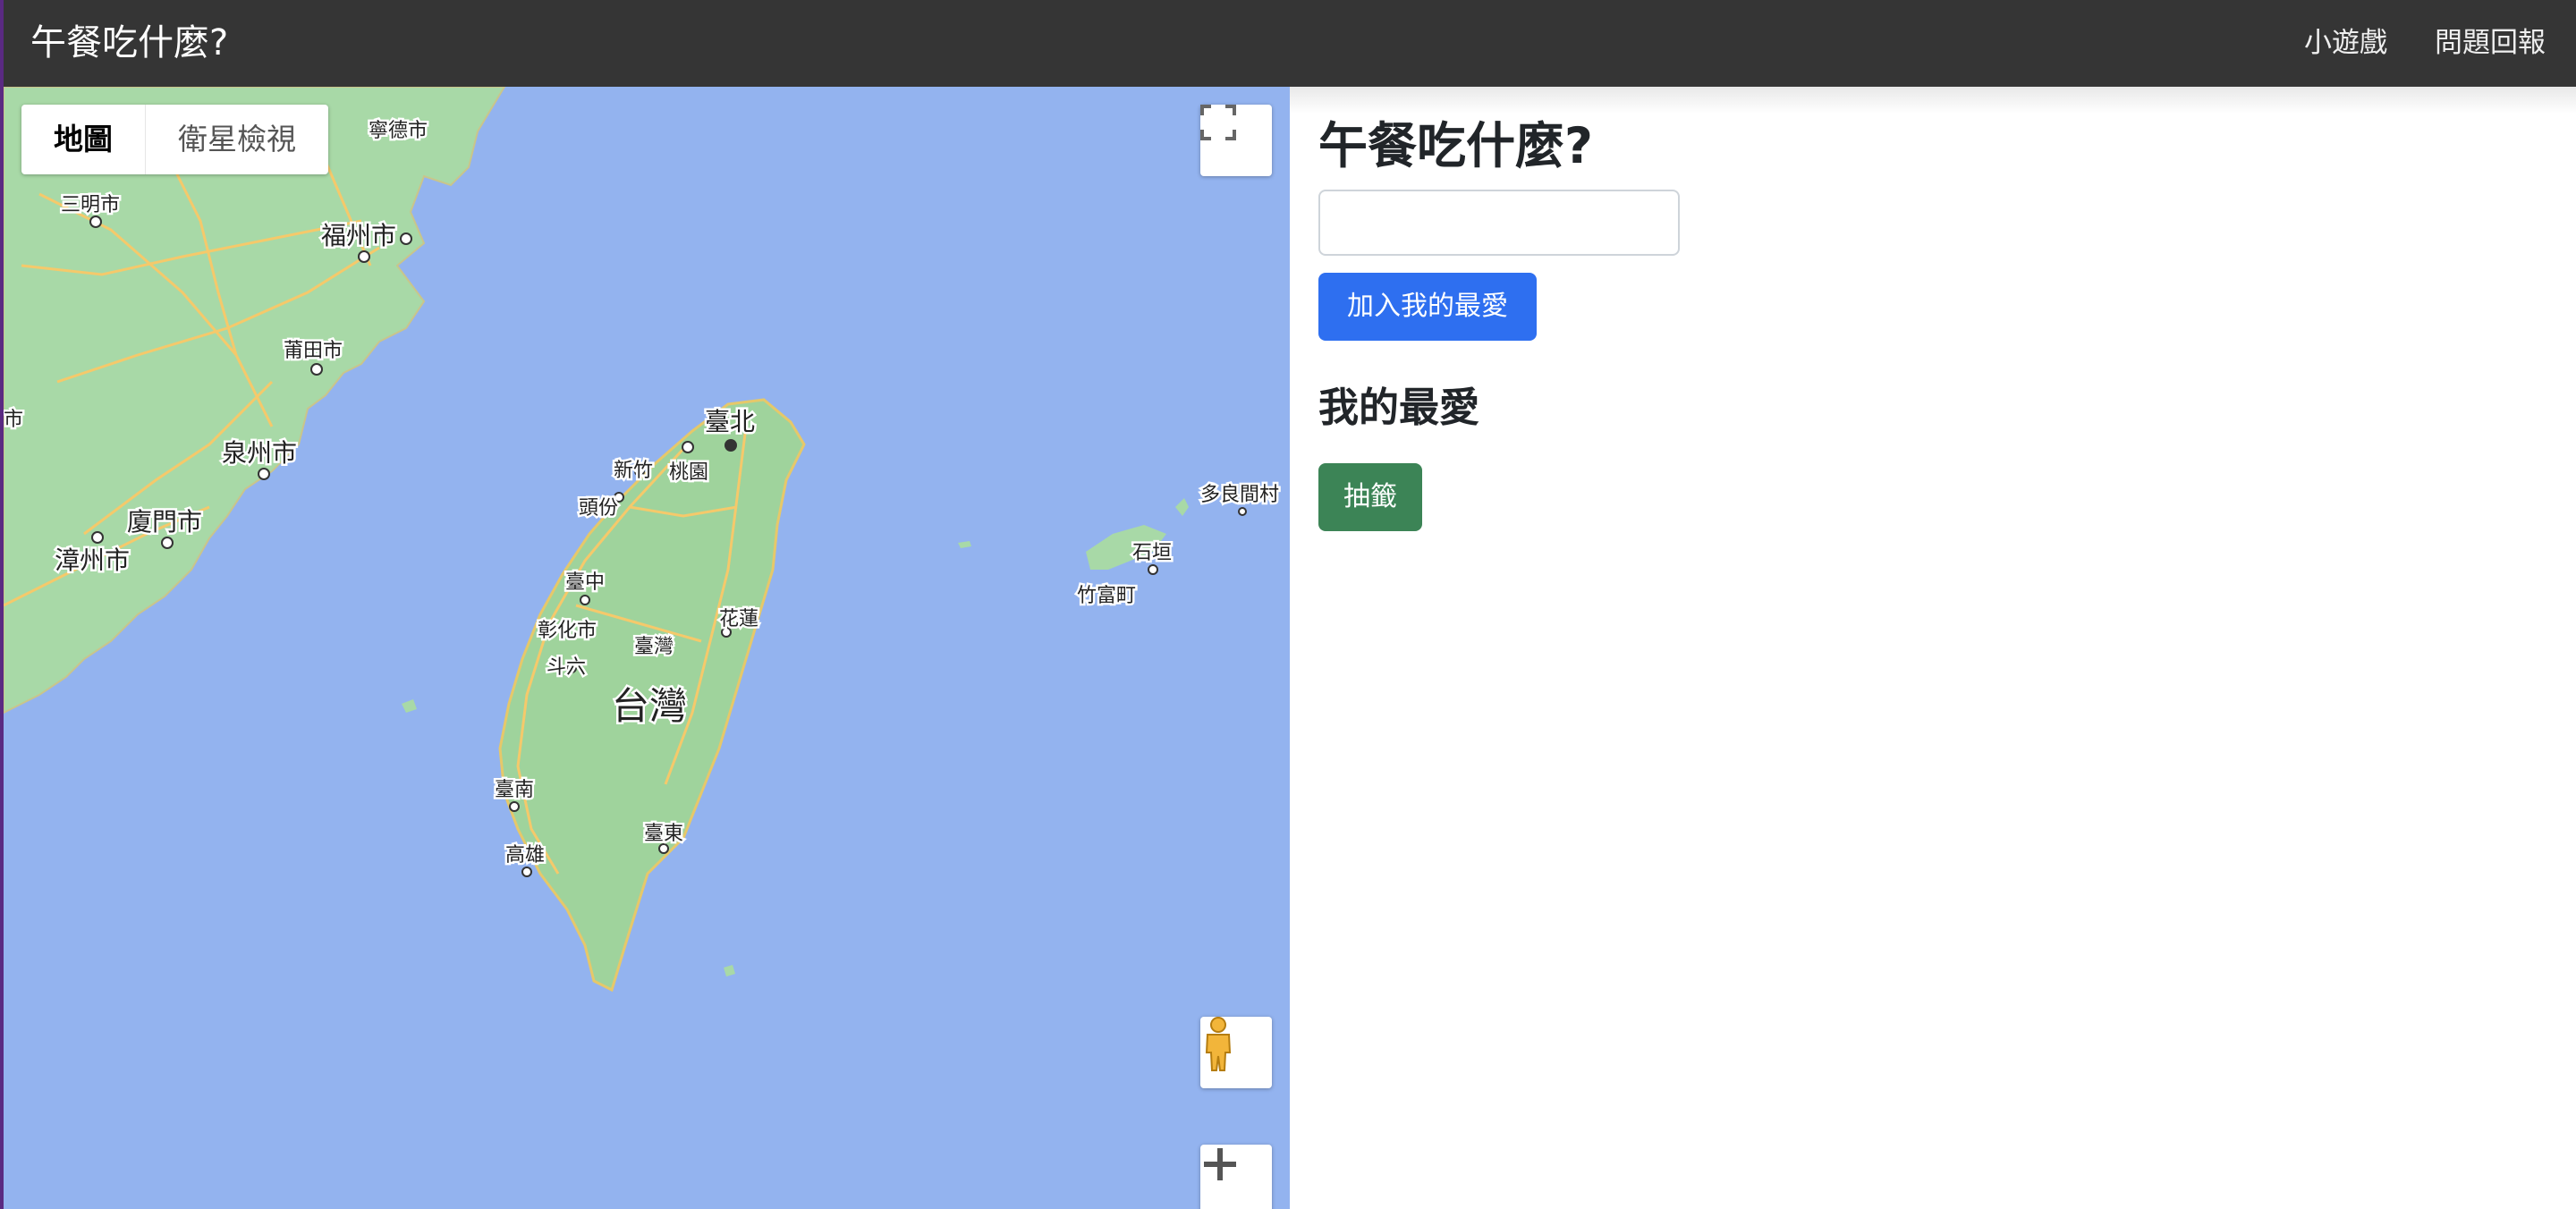 The image size is (2576, 1209). What do you see at coordinates (649, 706) in the screenshot?
I see `label-taiwan: 台灣` at bounding box center [649, 706].